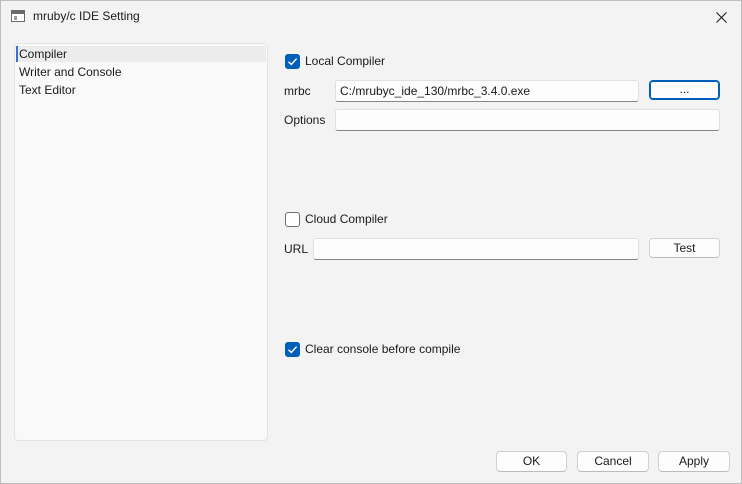 The image size is (742, 484). Describe the element at coordinates (346, 219) in the screenshot. I see `cloud-compiler-label: Cloud Compiler` at that location.